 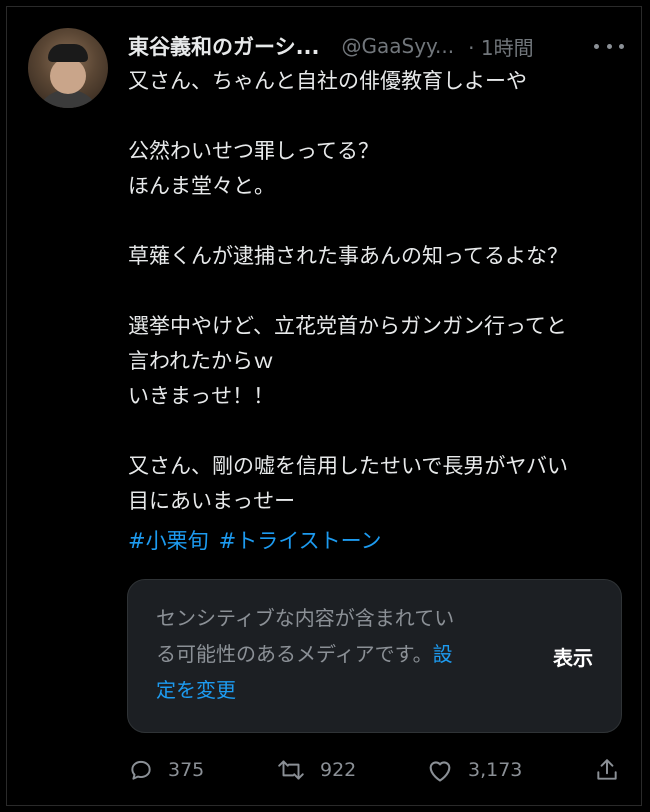 I want to click on show-media-button: 表示, so click(x=573, y=656).